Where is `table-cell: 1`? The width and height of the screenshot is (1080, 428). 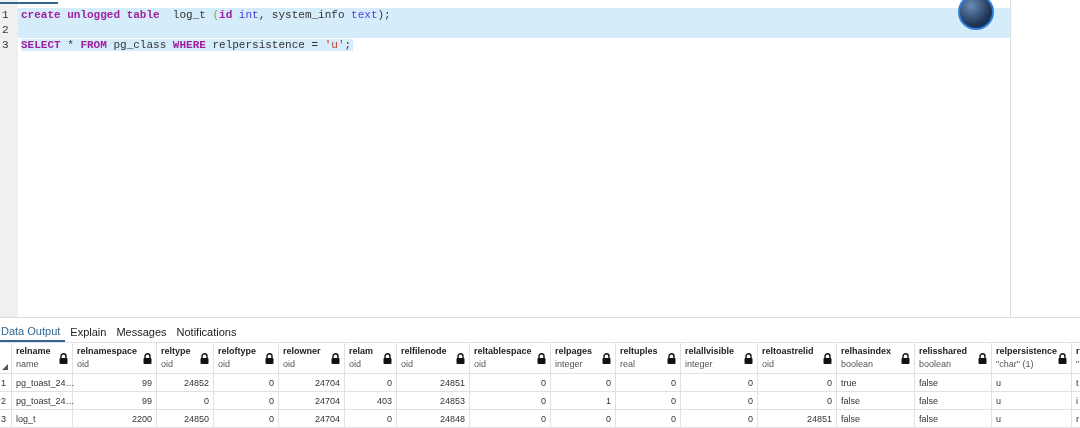 table-cell: 1 is located at coordinates (583, 400).